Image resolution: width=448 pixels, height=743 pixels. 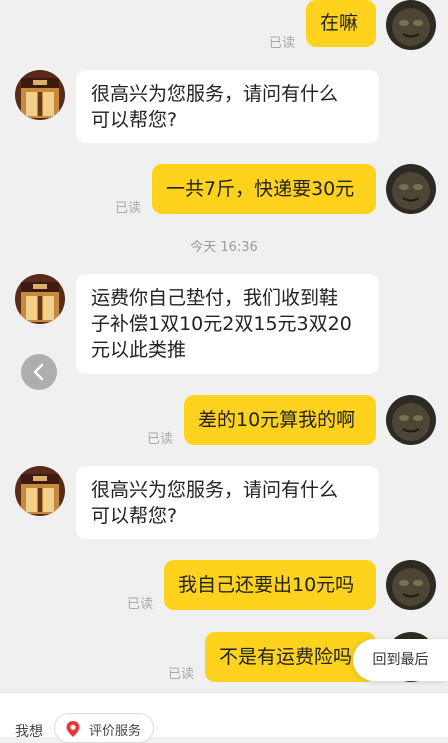 What do you see at coordinates (341, 23) in the screenshot?
I see `chat-bubble-mine: 在嘛` at bounding box center [341, 23].